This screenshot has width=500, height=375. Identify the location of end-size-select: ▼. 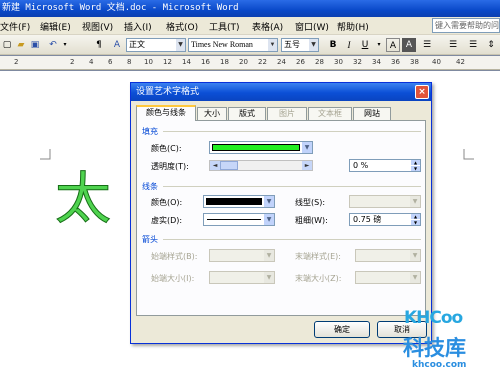
(388, 277).